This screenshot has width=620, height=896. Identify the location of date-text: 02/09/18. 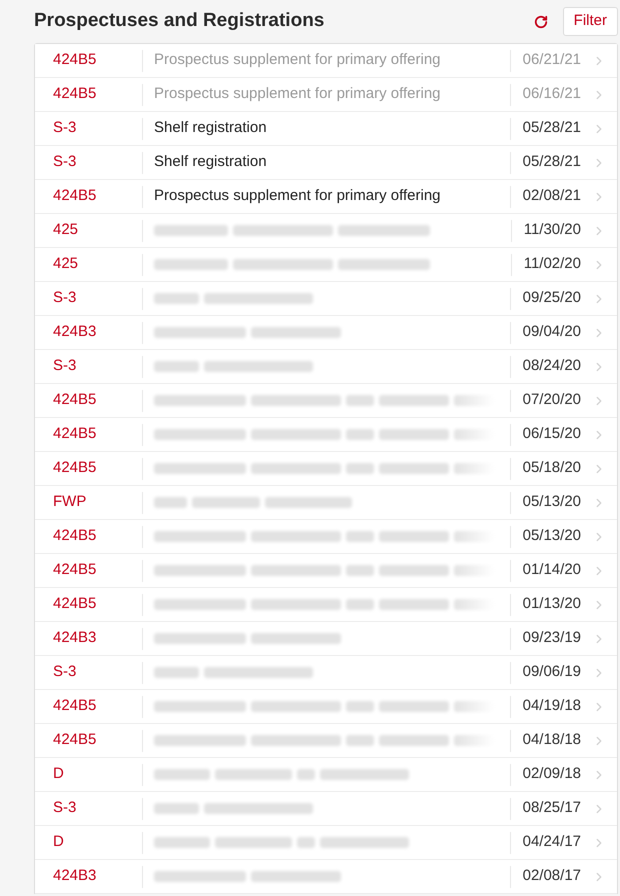
(551, 774).